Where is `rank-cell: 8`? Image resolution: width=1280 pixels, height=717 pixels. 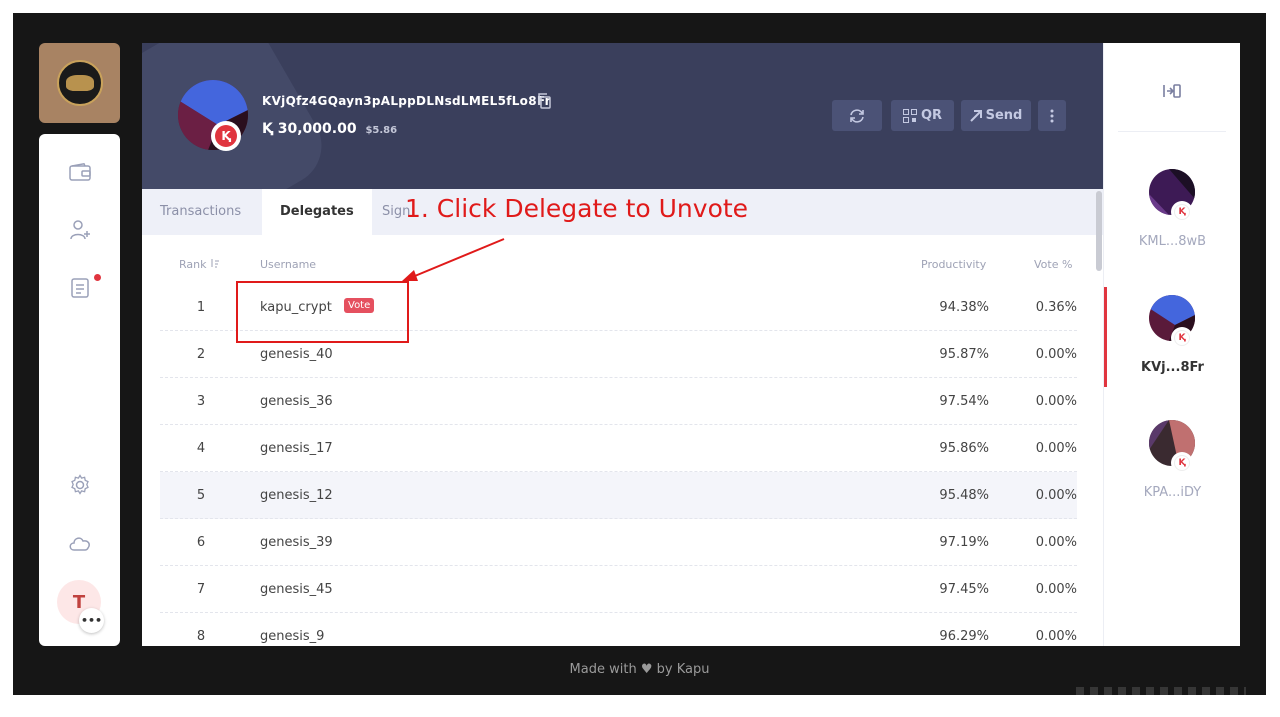 rank-cell: 8 is located at coordinates (201, 636).